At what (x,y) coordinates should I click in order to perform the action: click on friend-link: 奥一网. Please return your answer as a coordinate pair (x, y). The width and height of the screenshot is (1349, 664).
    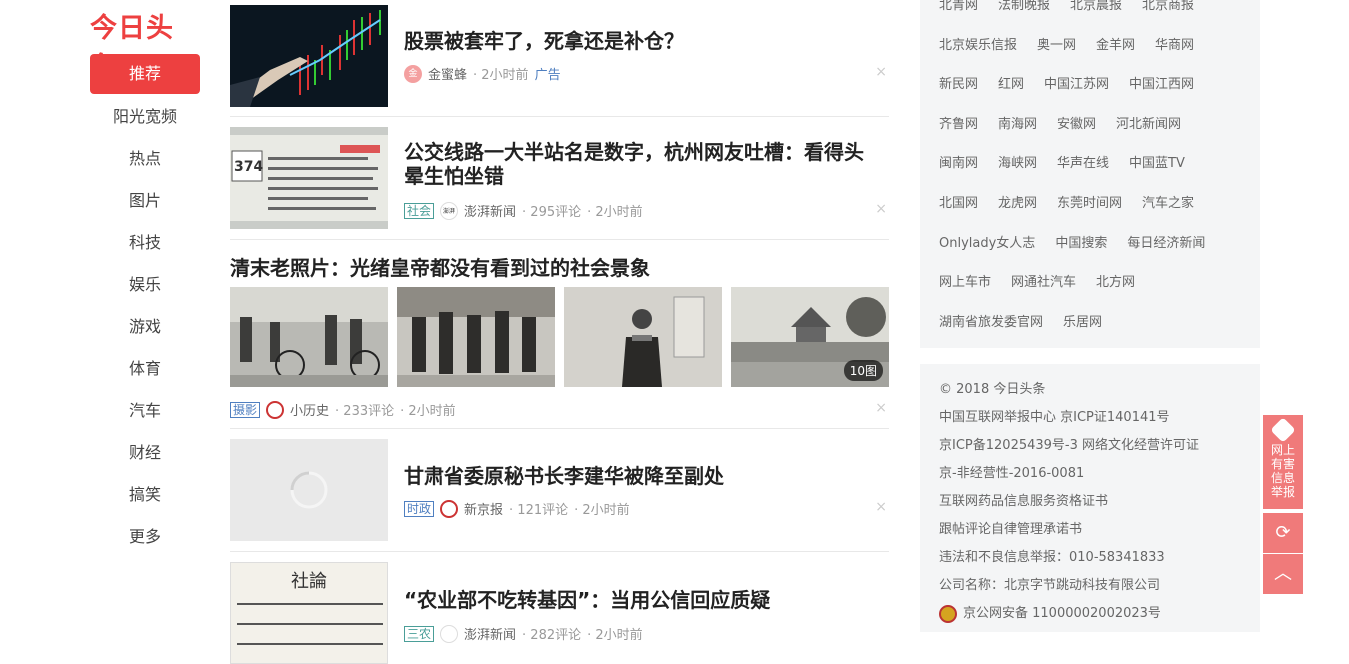
    Looking at the image, I should click on (1056, 43).